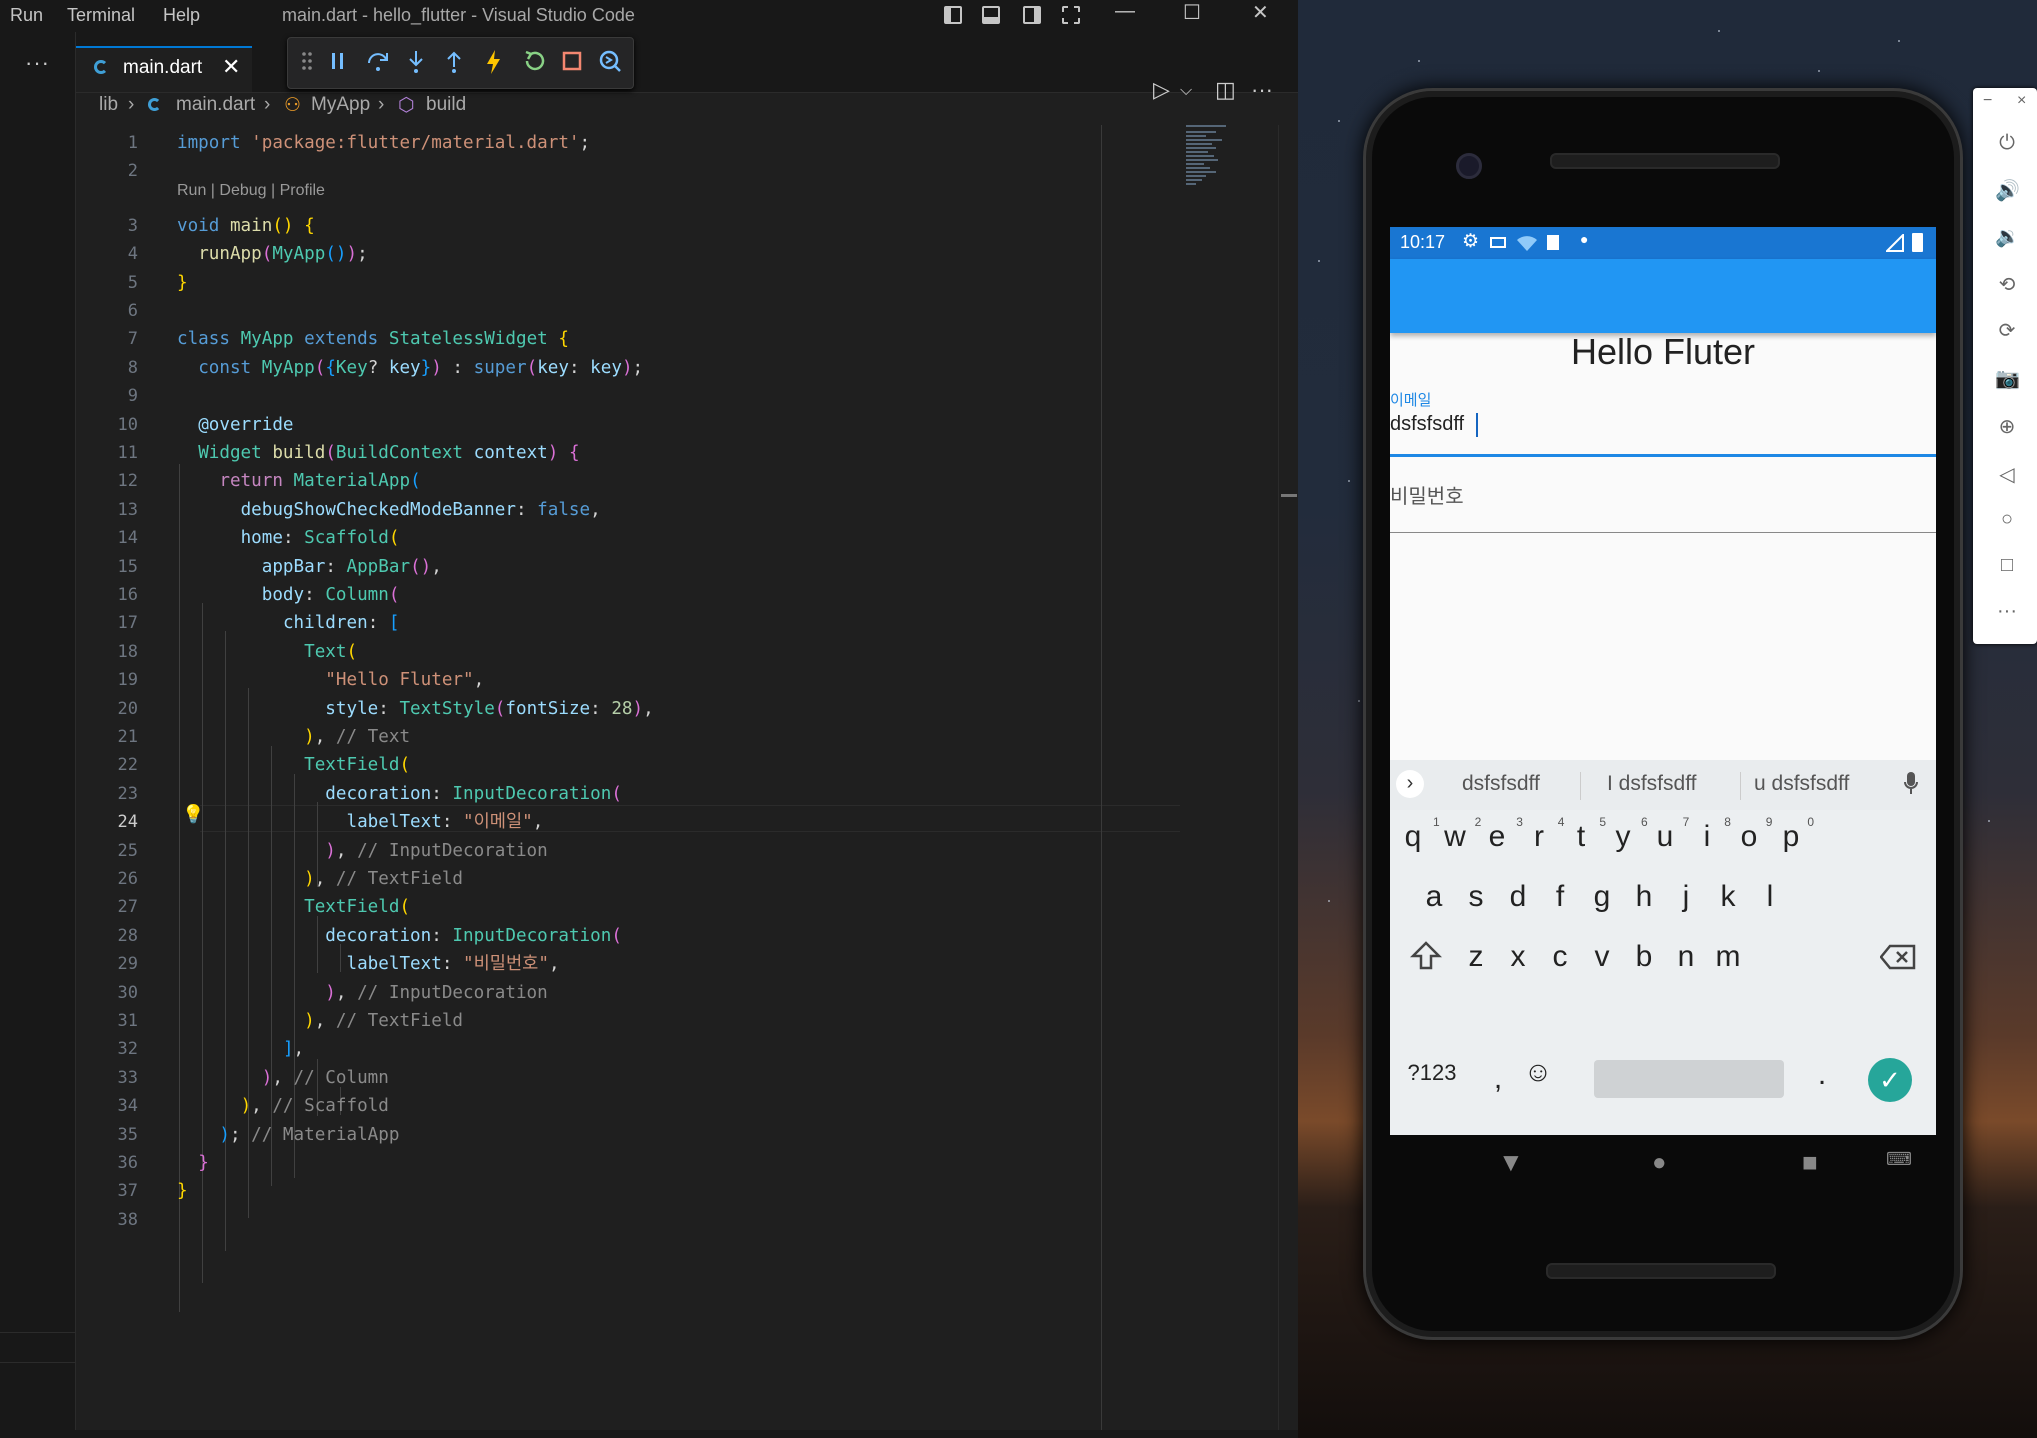 The width and height of the screenshot is (2037, 1438). I want to click on devtools-icon, so click(610, 61).